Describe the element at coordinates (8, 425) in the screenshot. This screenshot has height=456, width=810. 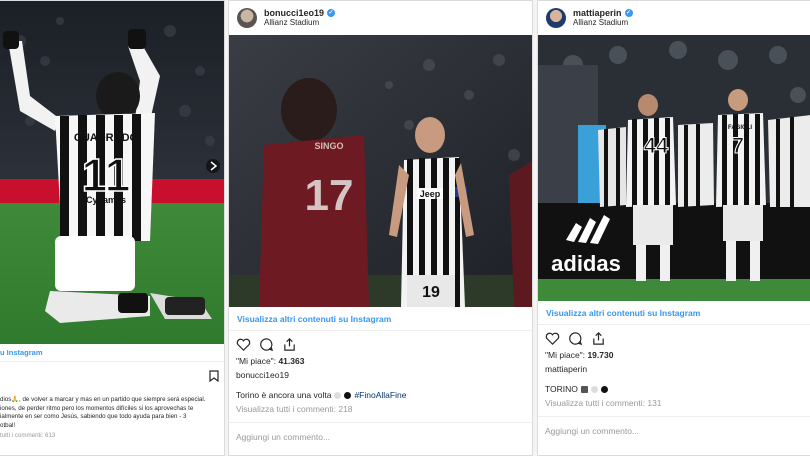
I see `caption-line: otbal!` at that location.